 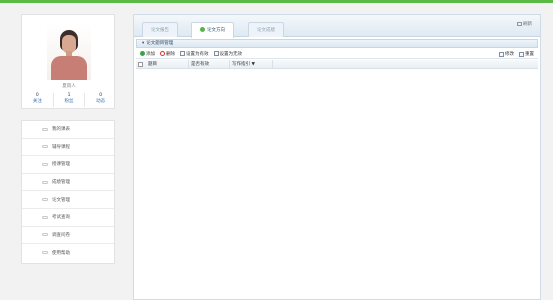 What do you see at coordinates (276, 1) in the screenshot?
I see `top-accent-bar` at bounding box center [276, 1].